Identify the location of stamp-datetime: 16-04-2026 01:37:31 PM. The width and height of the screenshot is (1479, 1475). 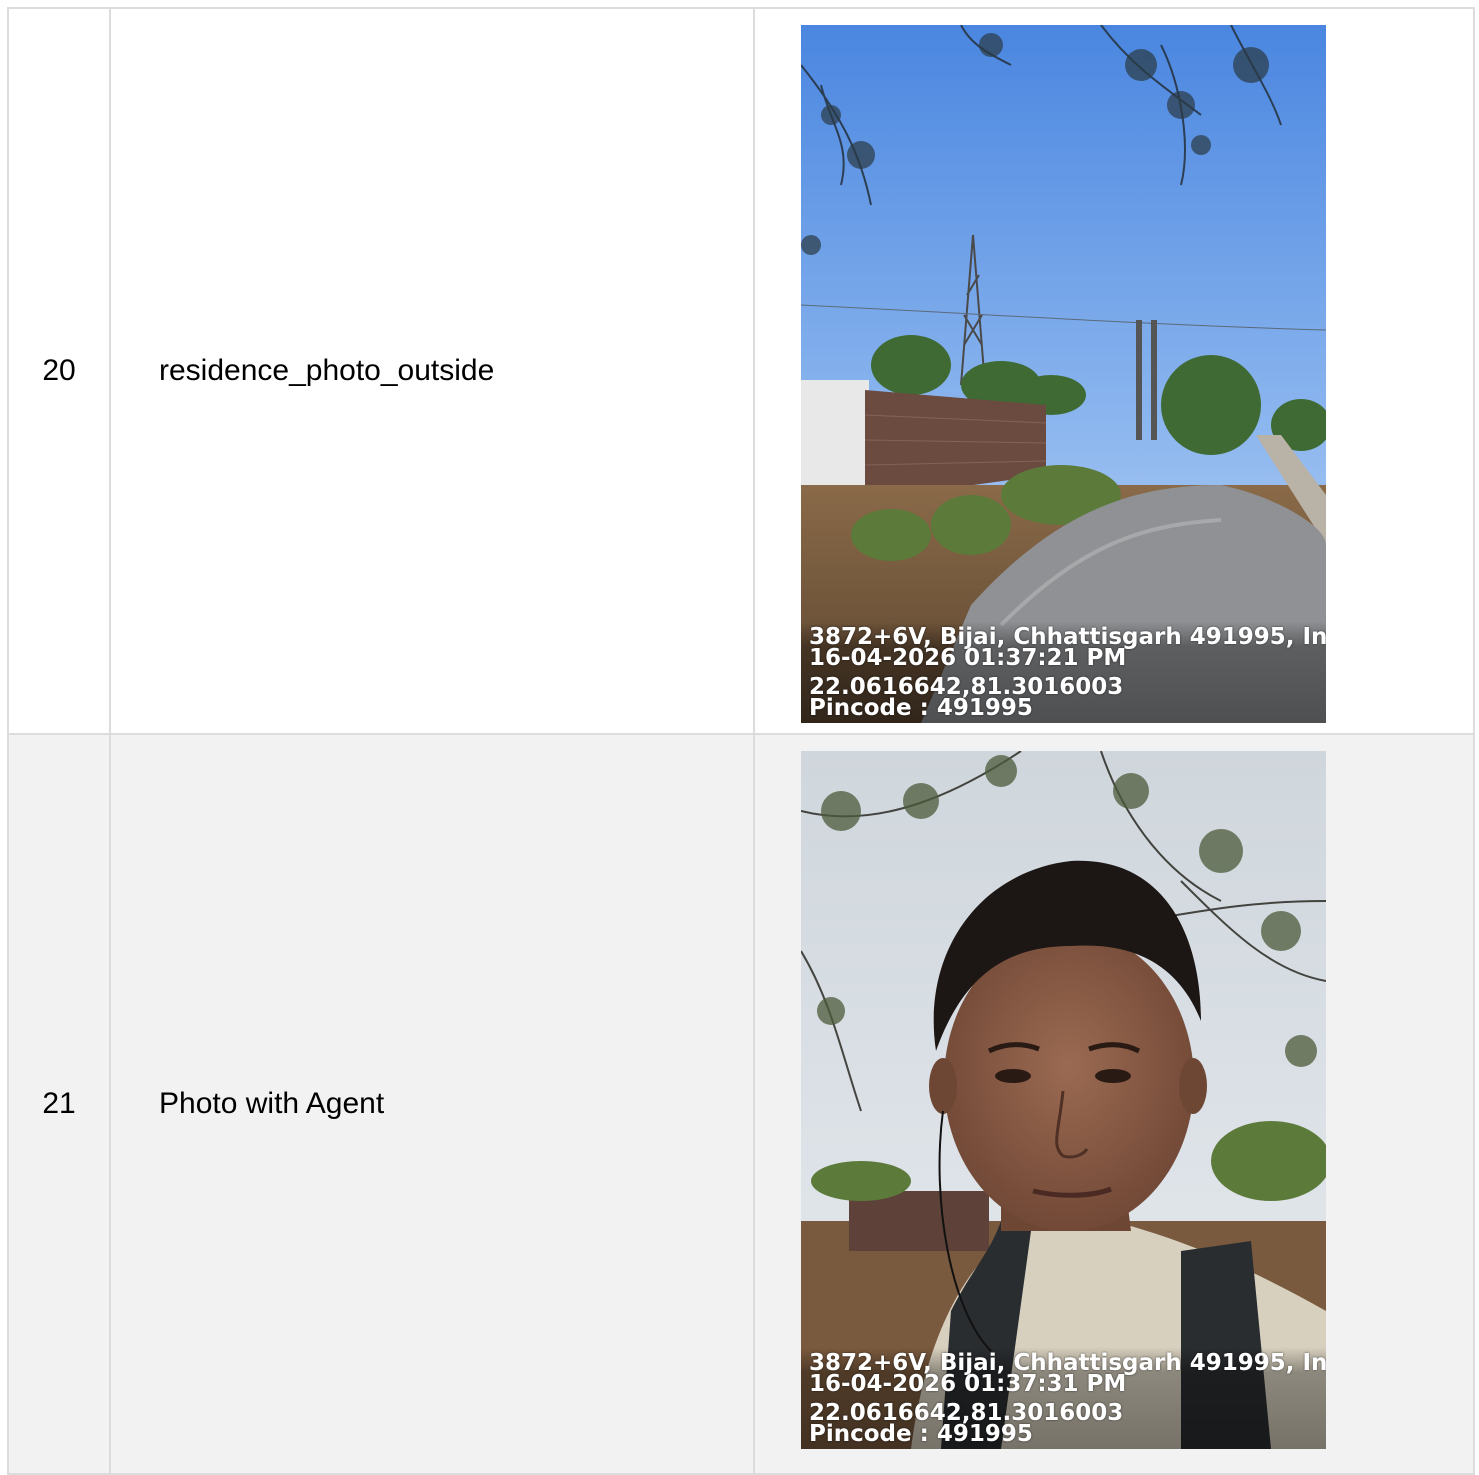
(968, 1384).